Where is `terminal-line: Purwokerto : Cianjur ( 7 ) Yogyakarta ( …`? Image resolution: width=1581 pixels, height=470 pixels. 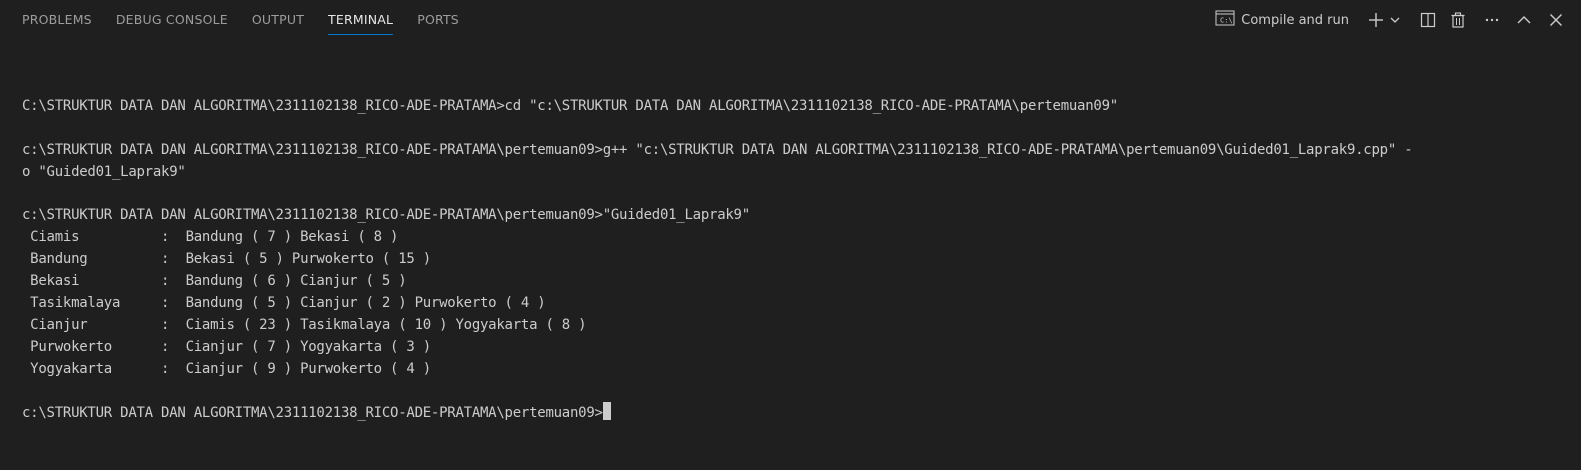 terminal-line: Purwokerto : Cianjur ( 7 ) Yogyakarta ( … is located at coordinates (226, 346).